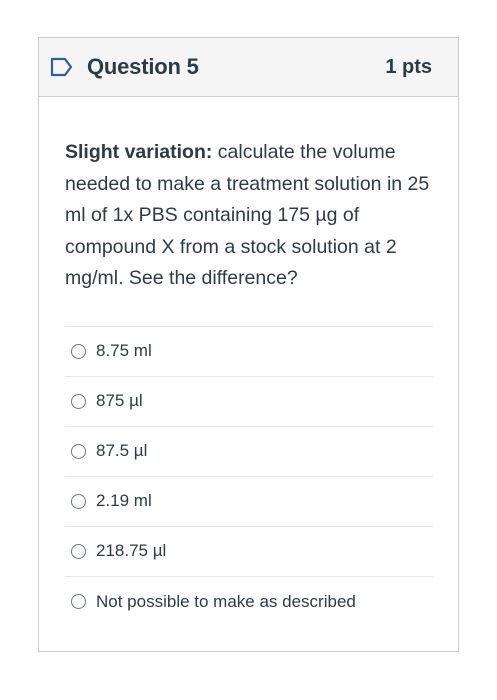 The height and width of the screenshot is (700, 497). I want to click on answer-label: 8.75 ml, so click(124, 350).